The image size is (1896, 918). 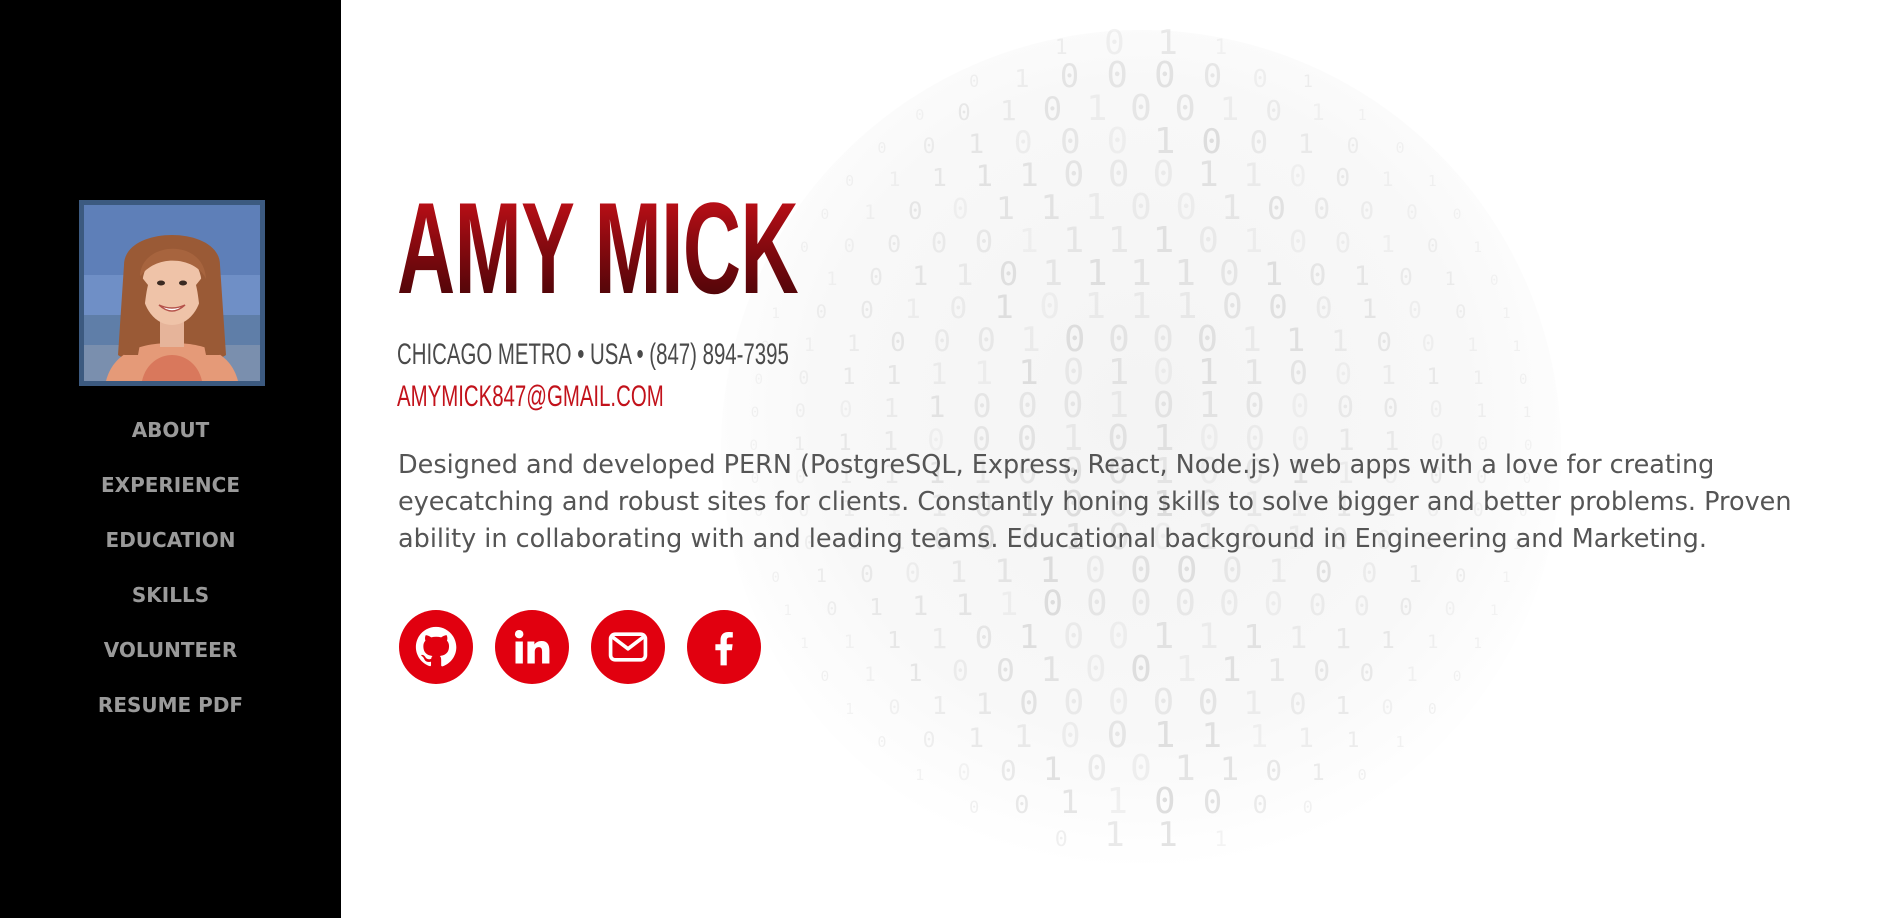 What do you see at coordinates (724, 647) in the screenshot?
I see `facebook-button` at bounding box center [724, 647].